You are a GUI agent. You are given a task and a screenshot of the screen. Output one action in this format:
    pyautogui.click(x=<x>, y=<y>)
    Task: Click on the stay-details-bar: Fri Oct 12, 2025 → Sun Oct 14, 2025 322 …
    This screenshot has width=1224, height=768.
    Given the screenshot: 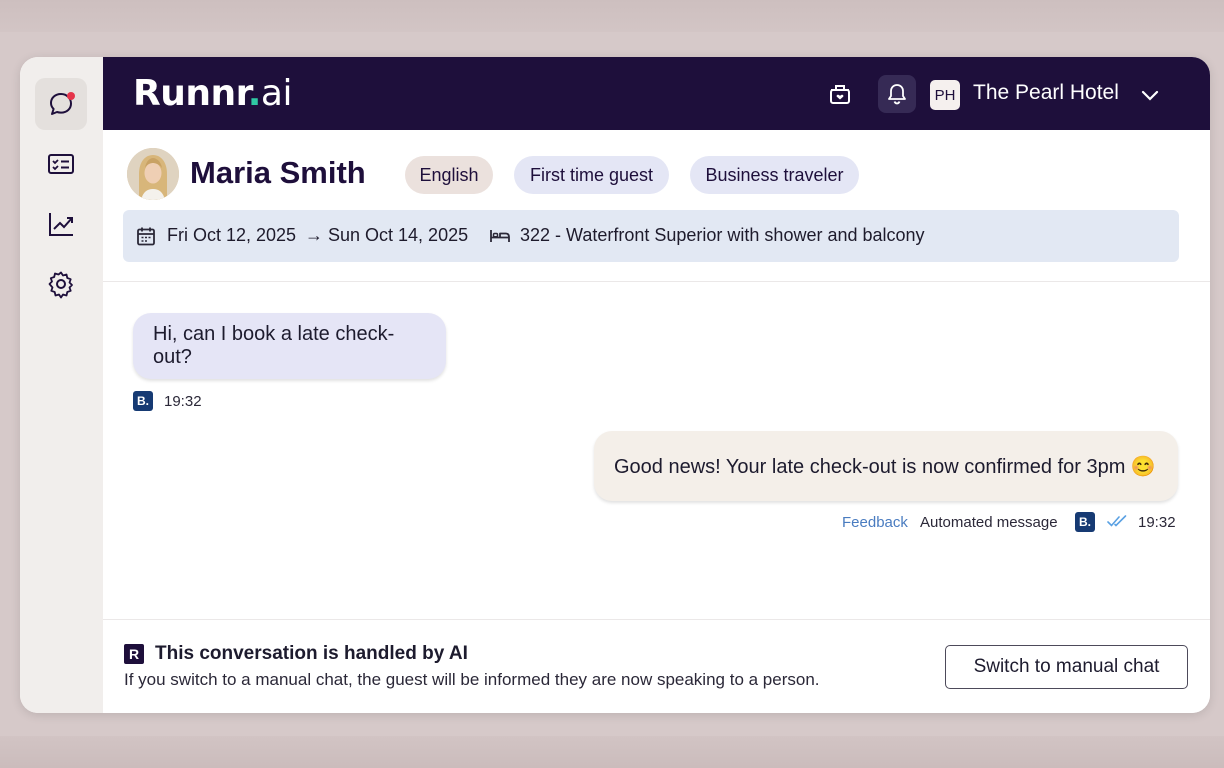 What is the action you would take?
    pyautogui.click(x=651, y=236)
    